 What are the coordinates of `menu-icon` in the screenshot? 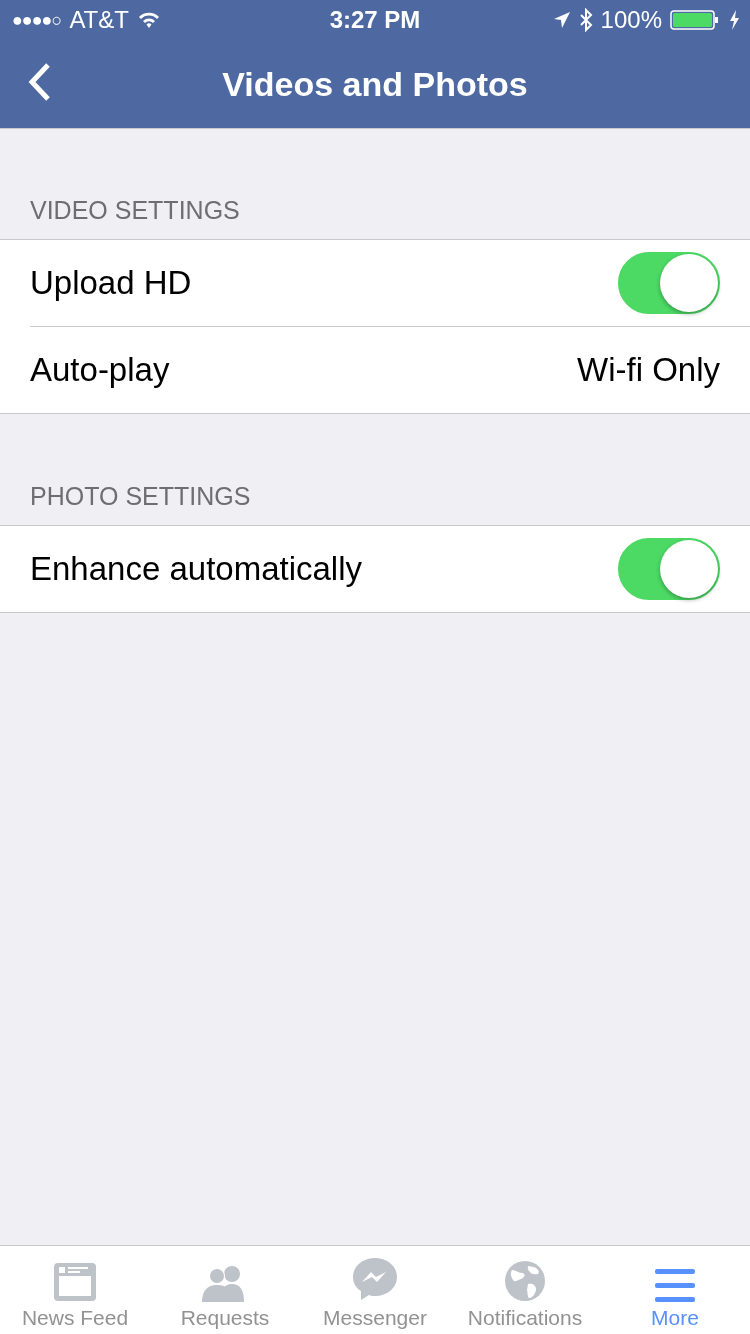 It's located at (675, 1285).